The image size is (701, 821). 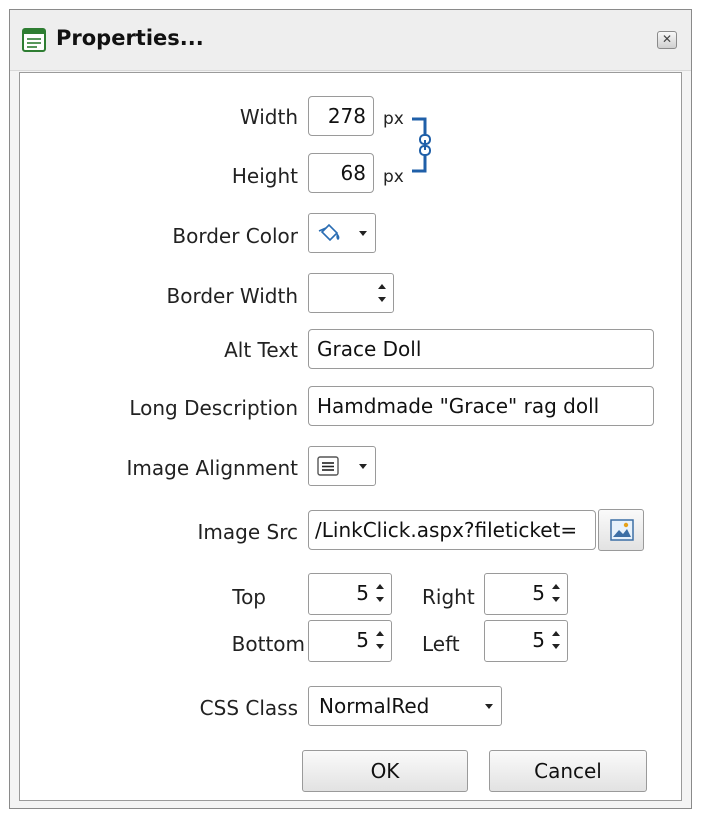 What do you see at coordinates (249, 597) in the screenshot?
I see `margin-top-label: Top` at bounding box center [249, 597].